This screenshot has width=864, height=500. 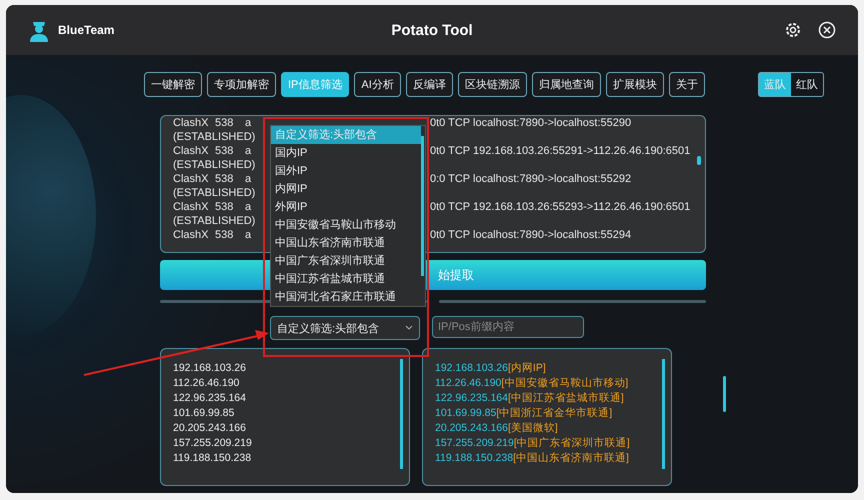 I want to click on window-title: Potato Tool, so click(x=432, y=30).